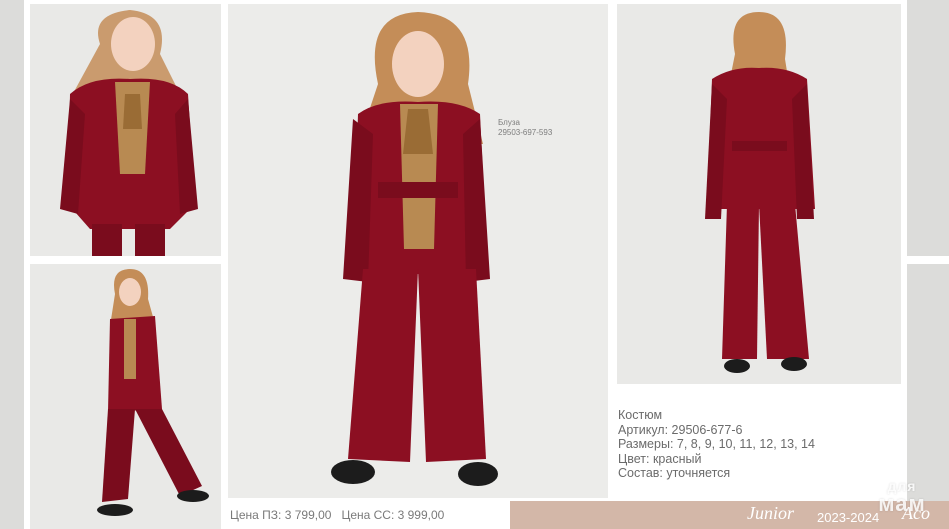 The height and width of the screenshot is (529, 949). I want to click on price-pz: Цена ПЗ: 3 799,00, so click(281, 515).